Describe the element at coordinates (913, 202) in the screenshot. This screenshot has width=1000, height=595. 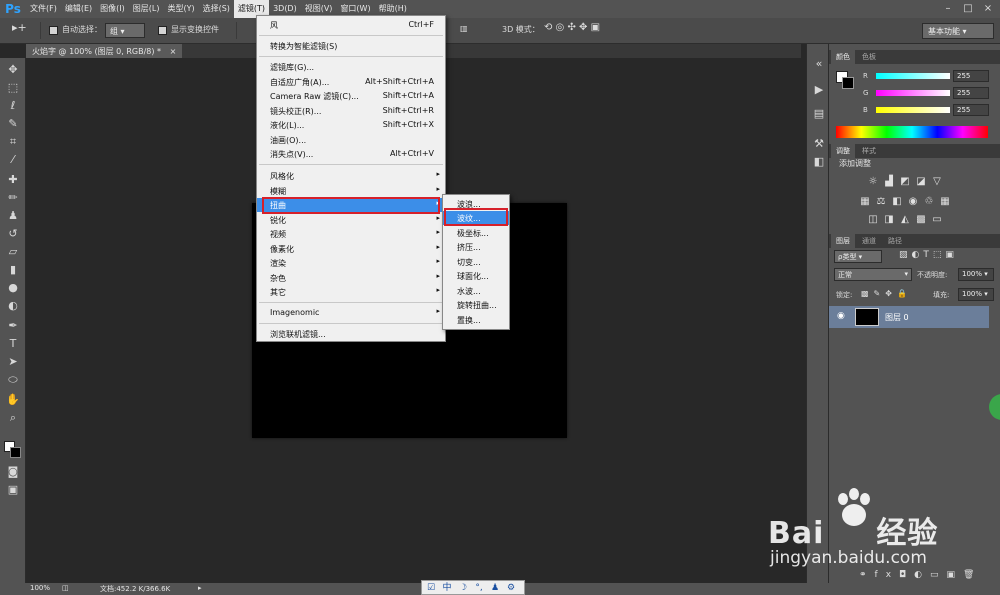
I see `photo-filter-icon: ◉` at that location.